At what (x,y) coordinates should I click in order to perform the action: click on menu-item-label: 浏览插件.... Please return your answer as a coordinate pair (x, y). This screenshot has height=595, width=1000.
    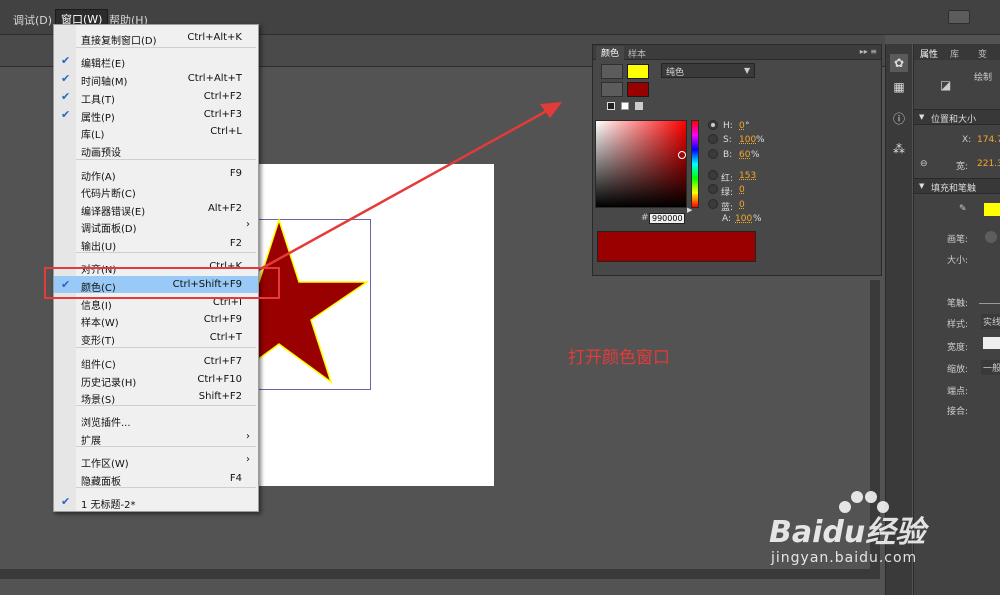
    Looking at the image, I should click on (106, 423).